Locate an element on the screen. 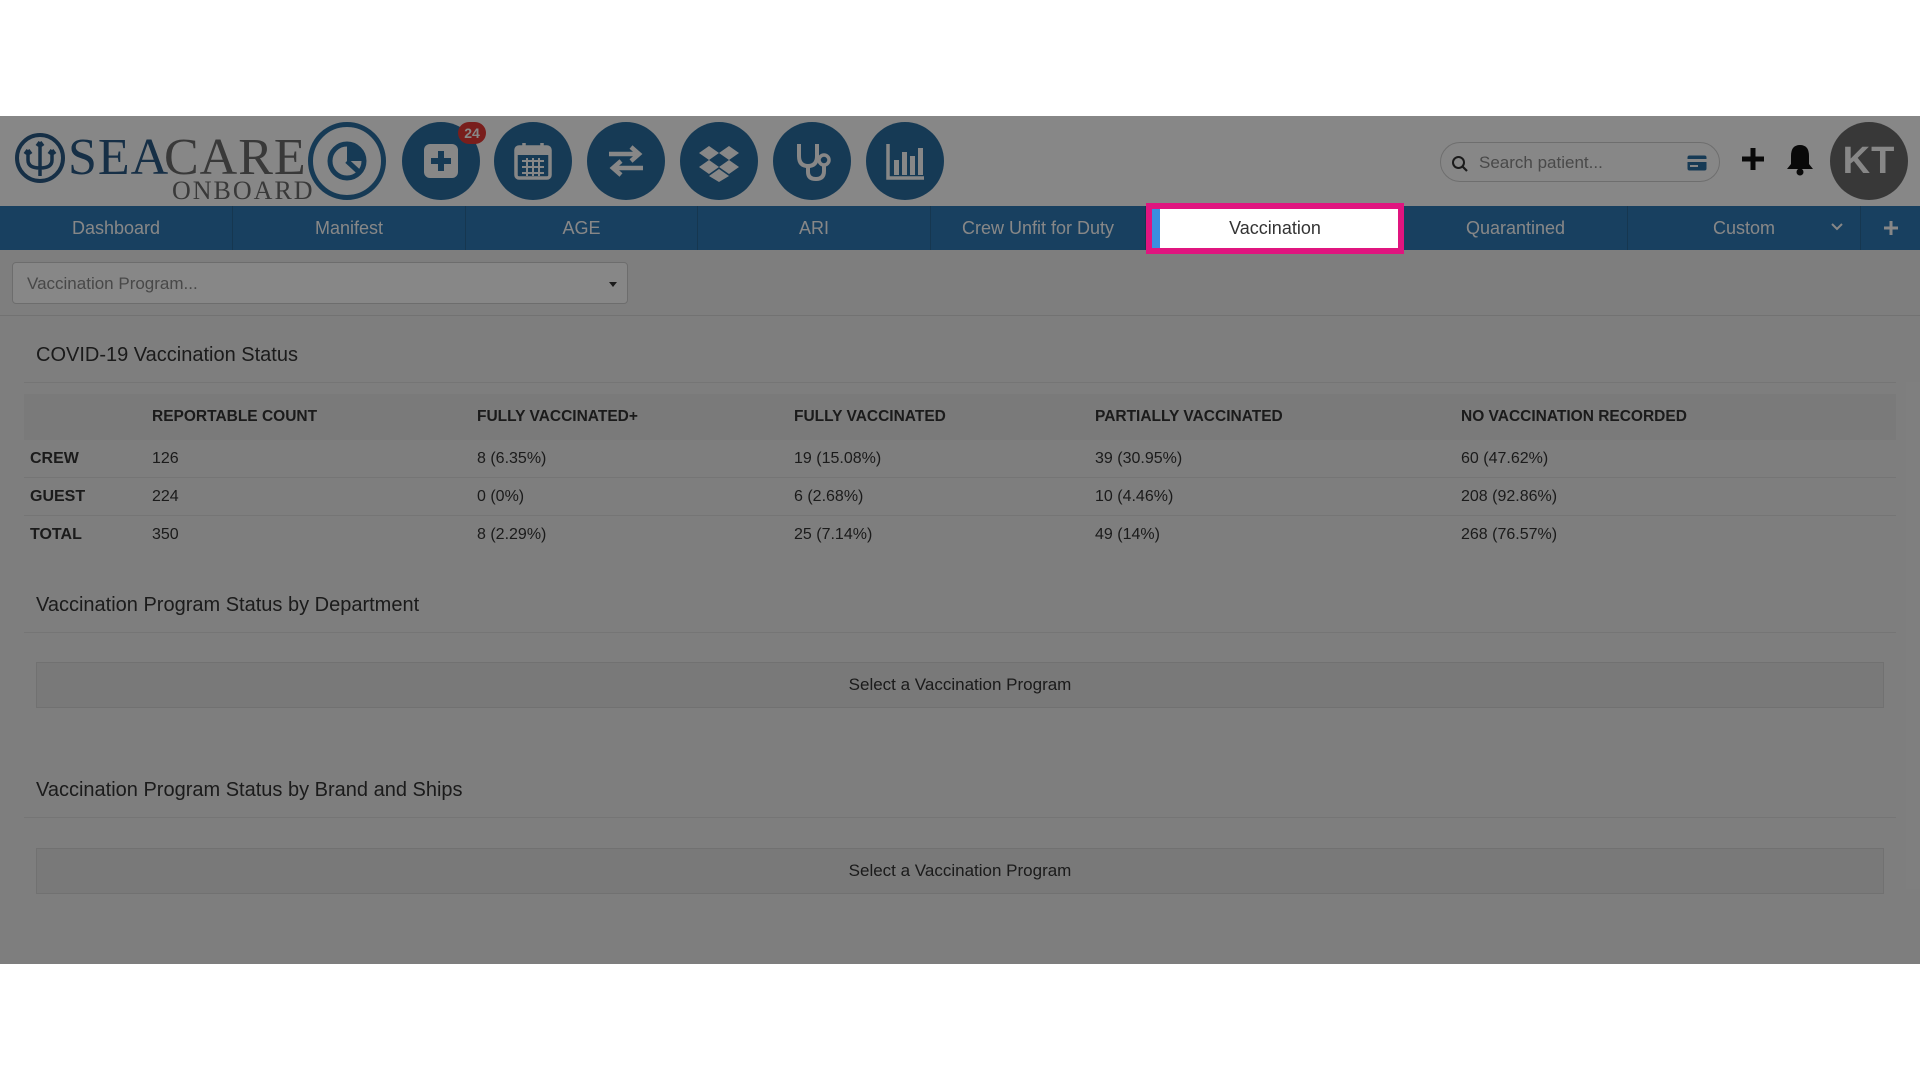 This screenshot has height=1080, width=1920. tab-manifest: Manifest is located at coordinates (349, 228).